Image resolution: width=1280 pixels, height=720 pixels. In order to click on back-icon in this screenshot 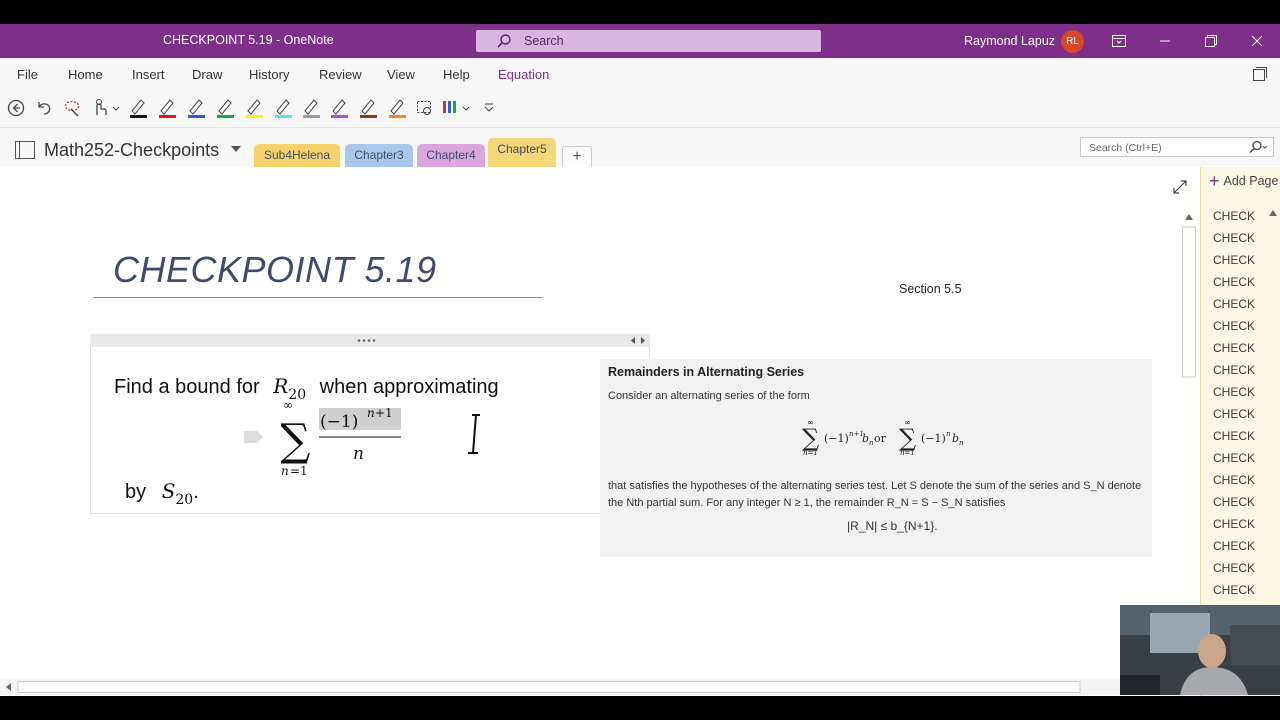, I will do `click(16, 108)`.